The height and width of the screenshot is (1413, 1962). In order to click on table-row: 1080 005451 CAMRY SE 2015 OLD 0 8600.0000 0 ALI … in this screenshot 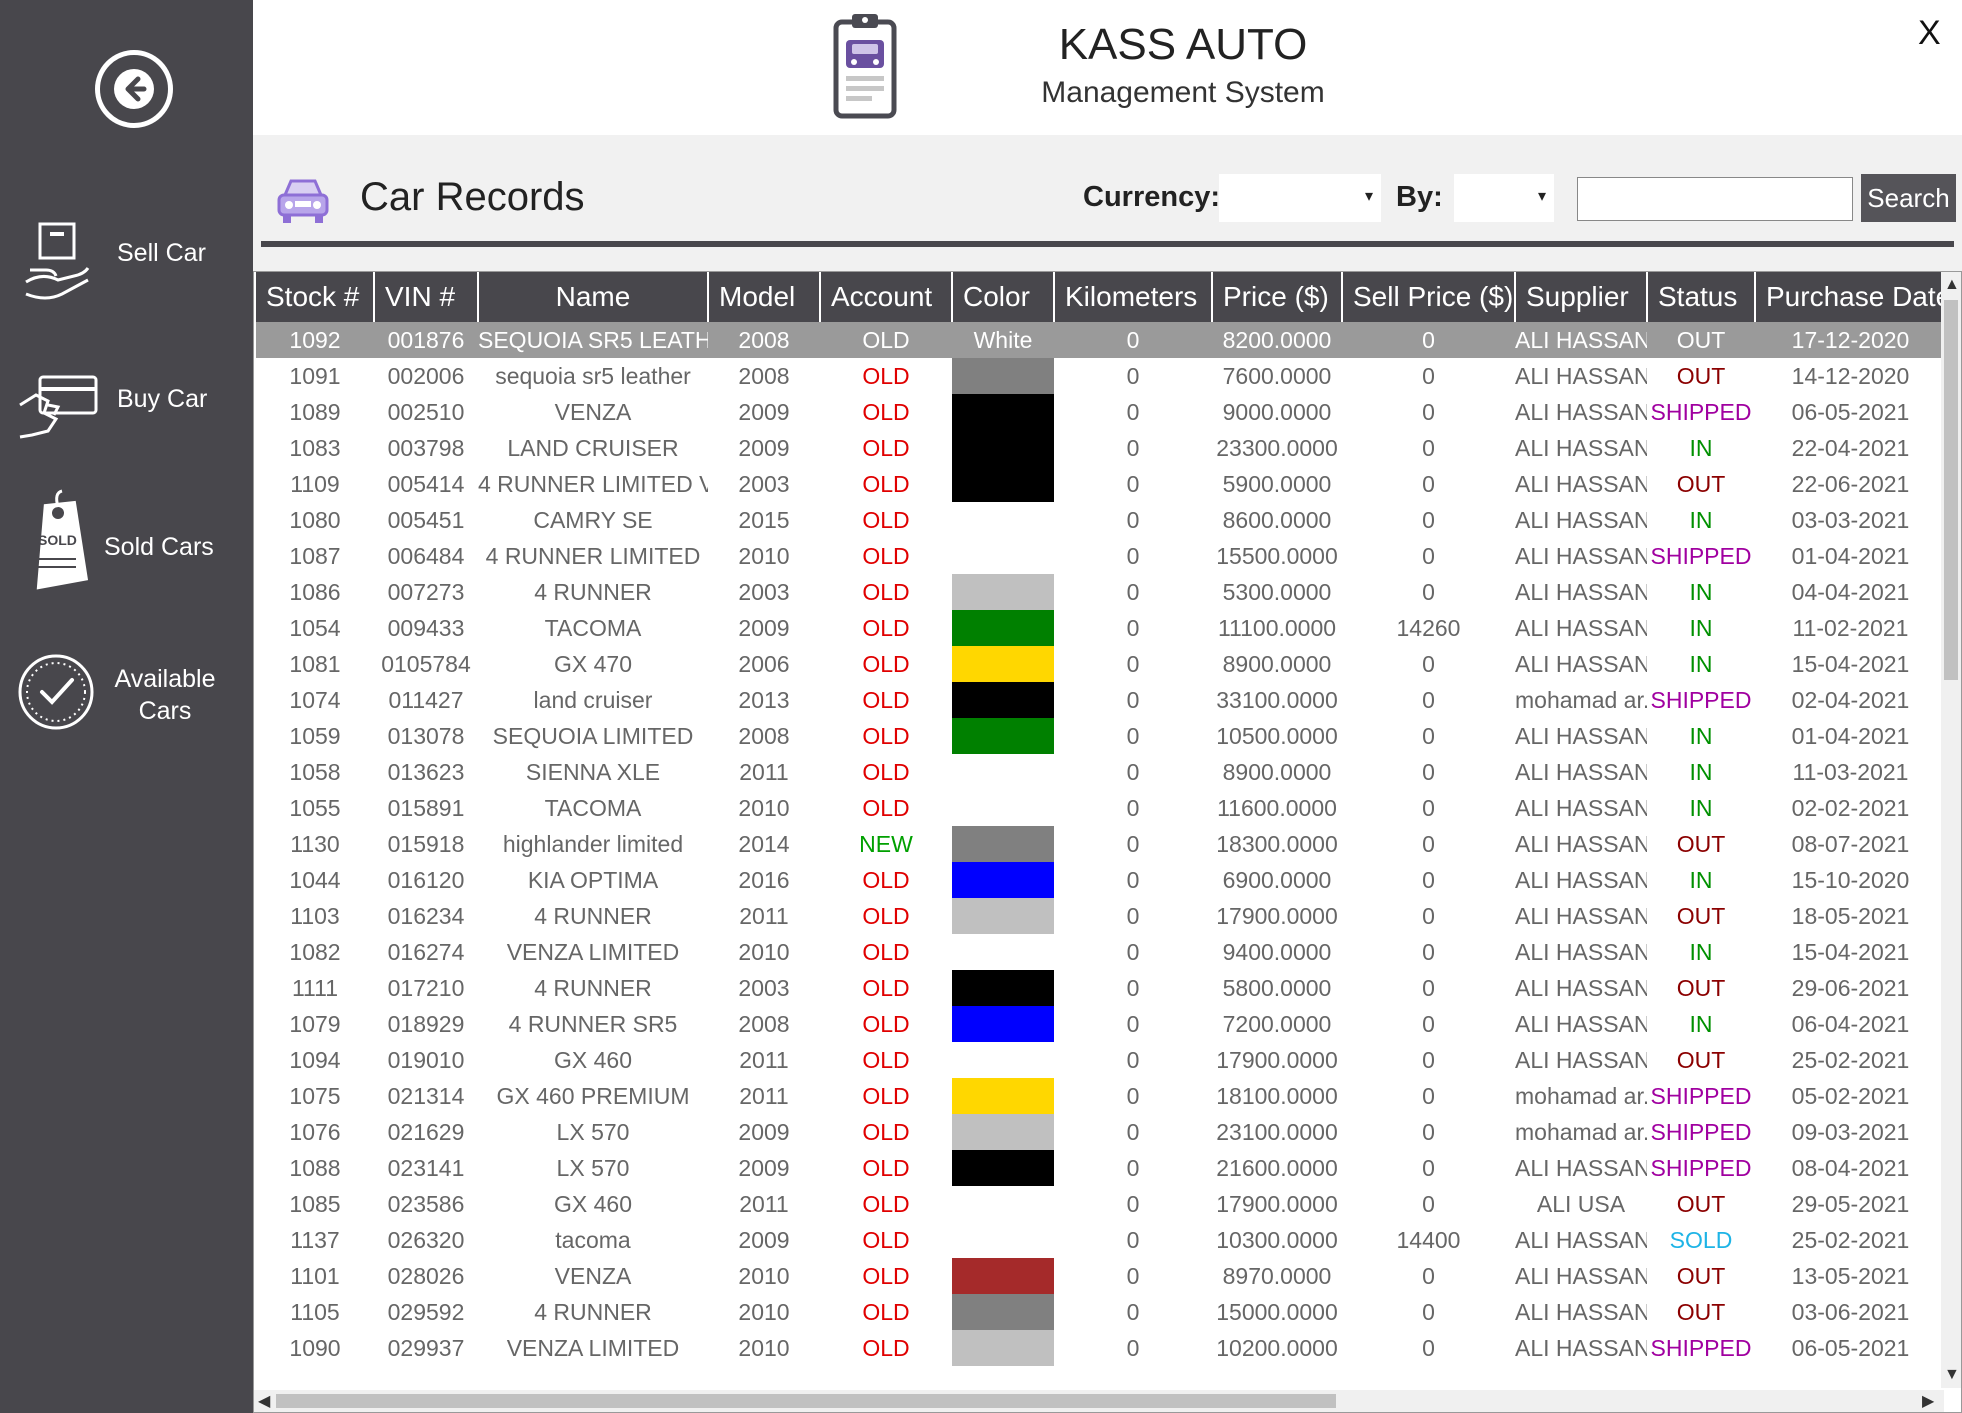, I will do `click(1101, 520)`.